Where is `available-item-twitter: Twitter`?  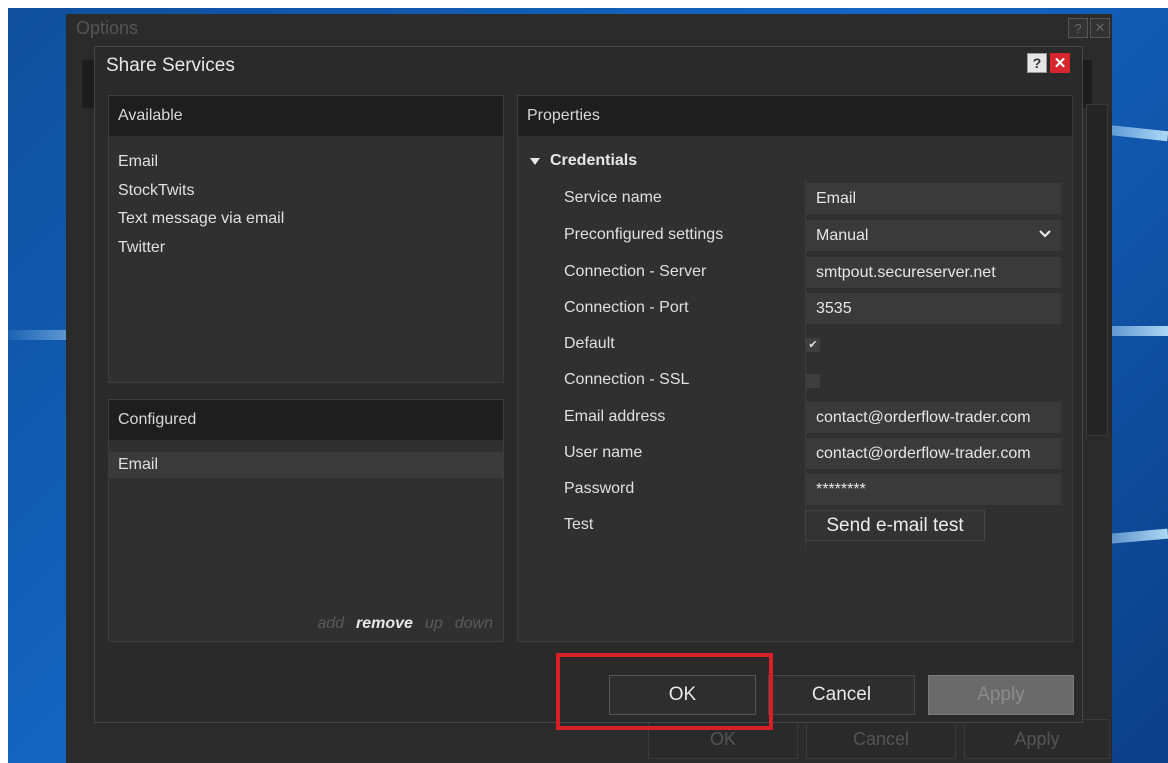
available-item-twitter: Twitter is located at coordinates (310, 248).